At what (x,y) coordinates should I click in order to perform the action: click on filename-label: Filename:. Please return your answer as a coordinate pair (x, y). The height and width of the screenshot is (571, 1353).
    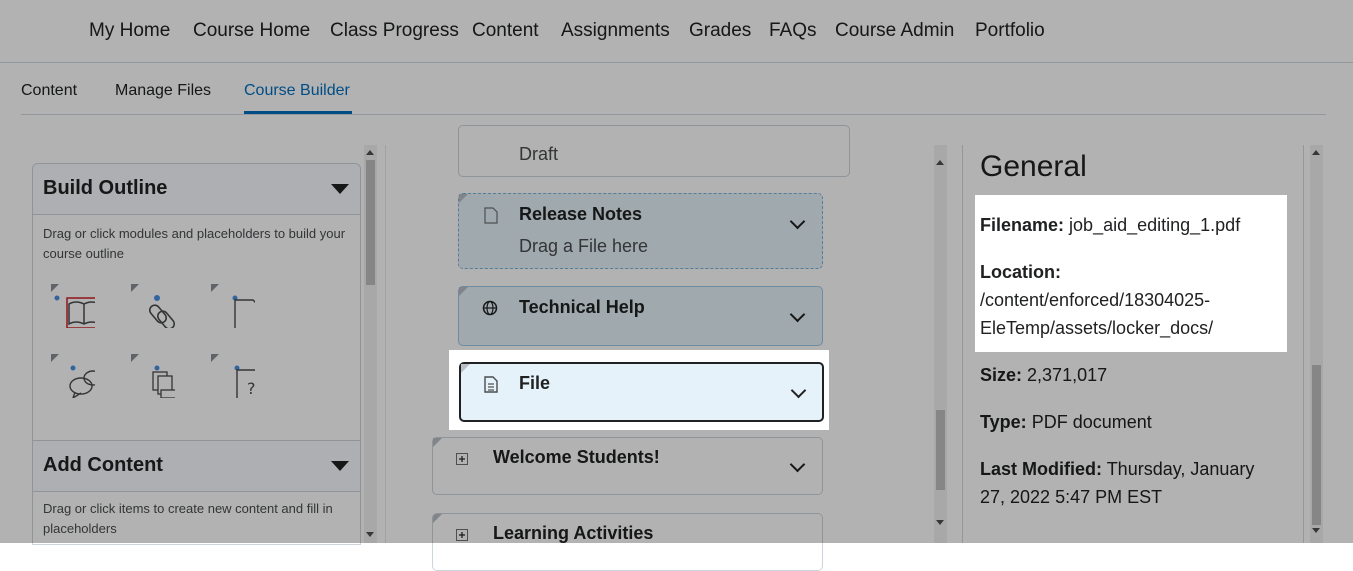
    Looking at the image, I should click on (1022, 225).